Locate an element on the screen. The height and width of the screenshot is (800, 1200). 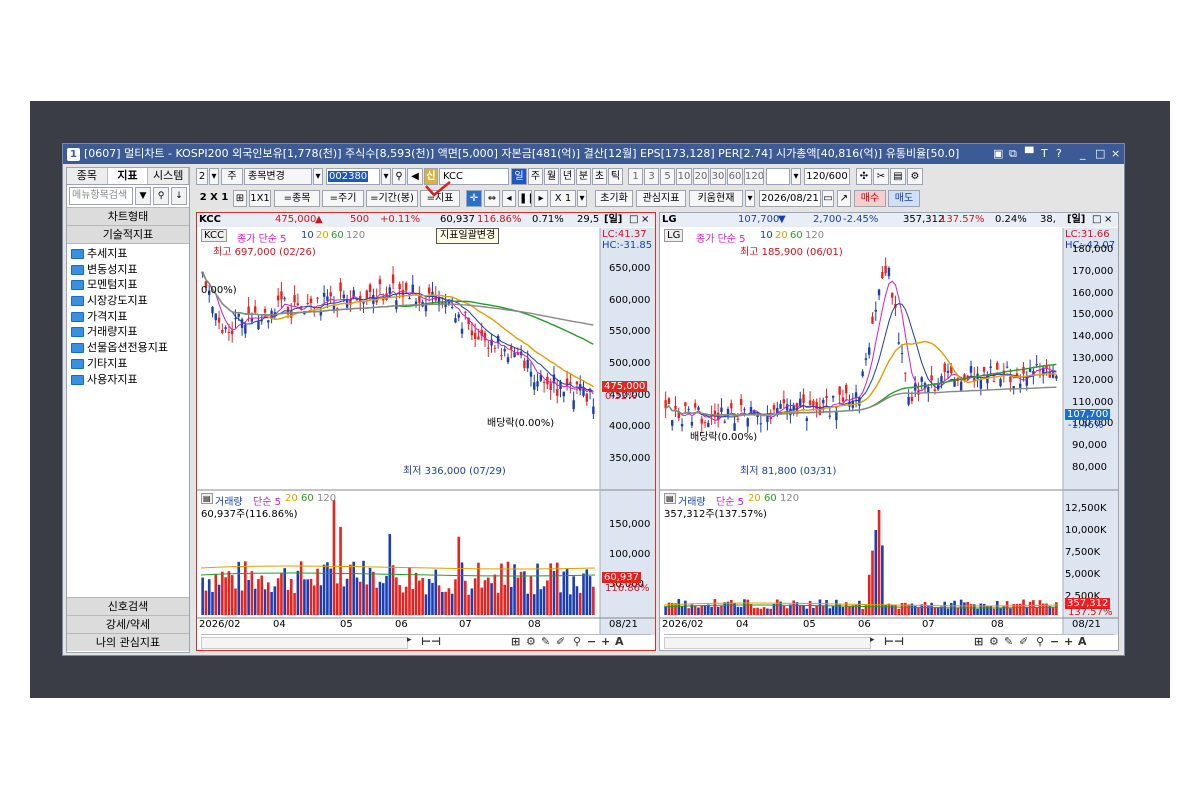
period-tick: 틱 is located at coordinates (615, 176).